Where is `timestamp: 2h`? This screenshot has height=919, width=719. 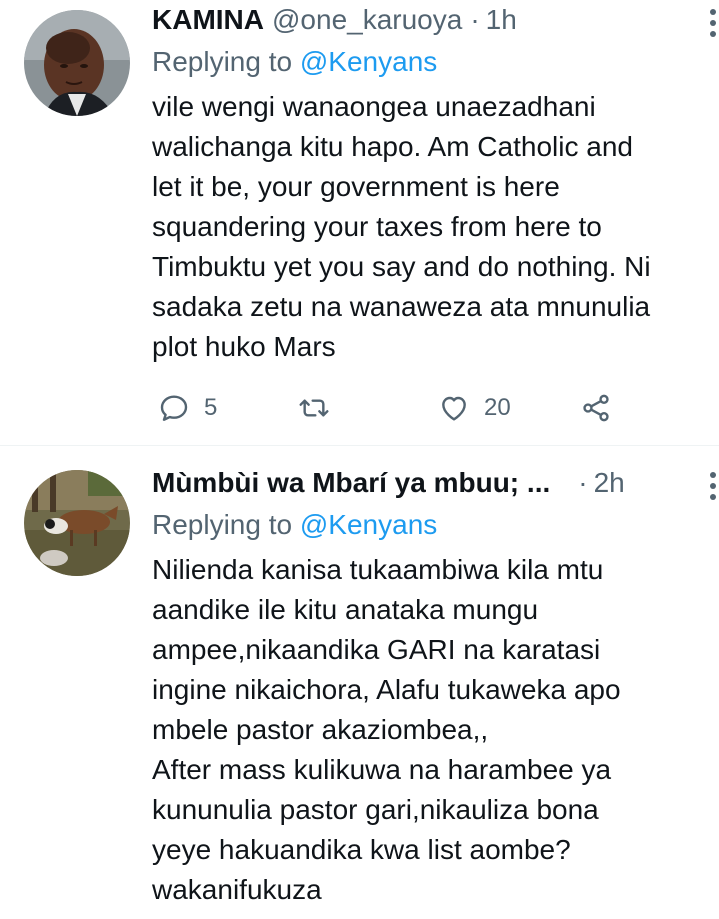 timestamp: 2h is located at coordinates (609, 483).